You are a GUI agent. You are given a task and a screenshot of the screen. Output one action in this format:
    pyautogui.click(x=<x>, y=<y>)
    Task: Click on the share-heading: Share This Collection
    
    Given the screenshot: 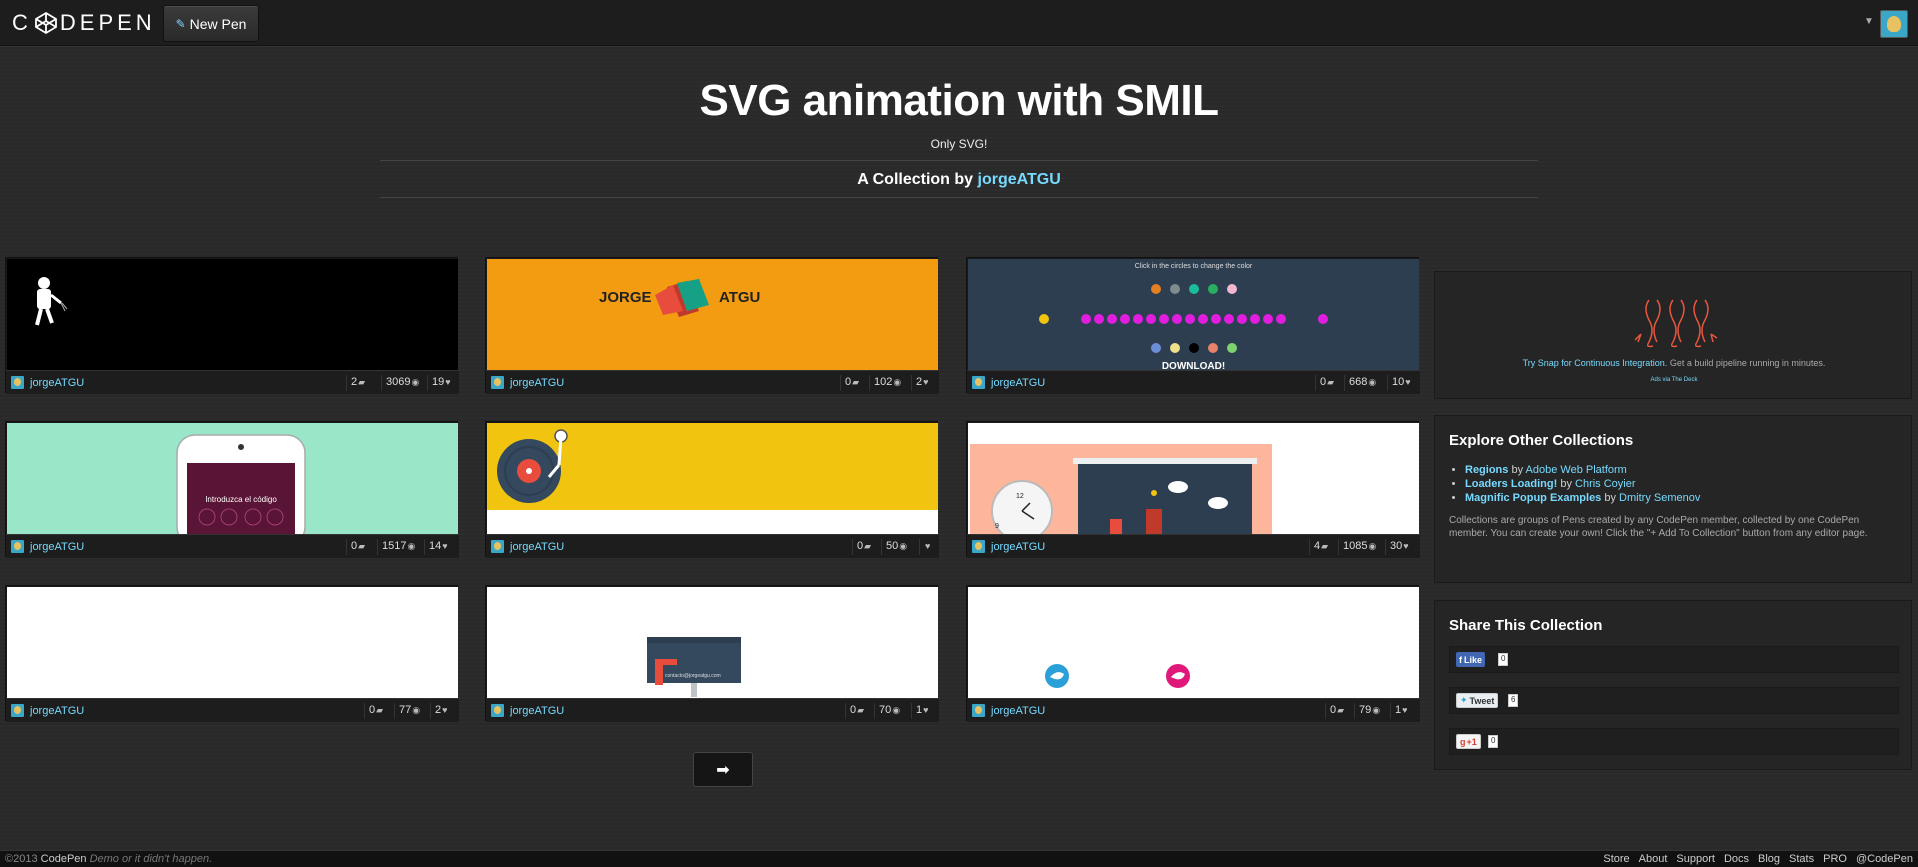 What is the action you would take?
    pyautogui.click(x=1526, y=625)
    